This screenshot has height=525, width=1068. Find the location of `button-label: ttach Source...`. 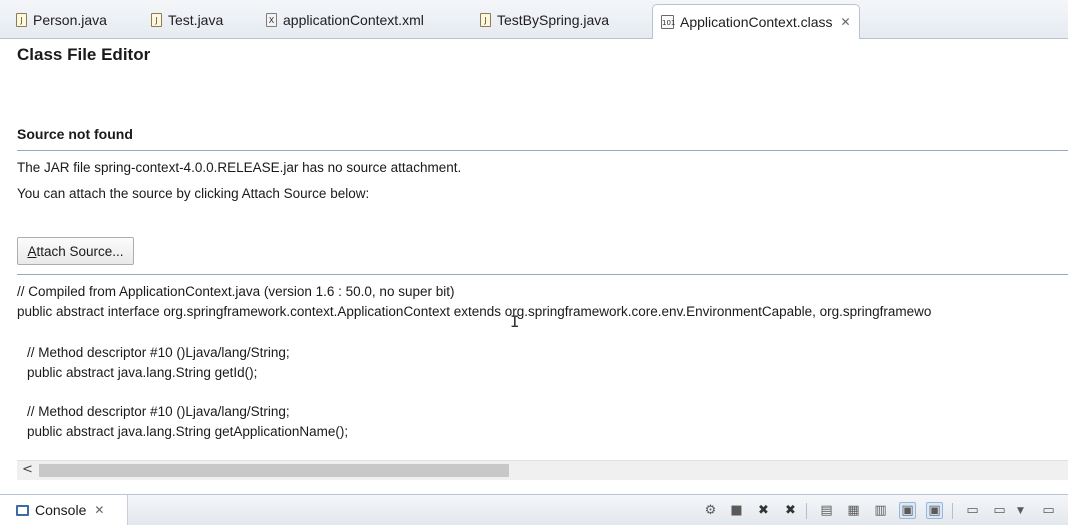

button-label: ttach Source... is located at coordinates (80, 251).